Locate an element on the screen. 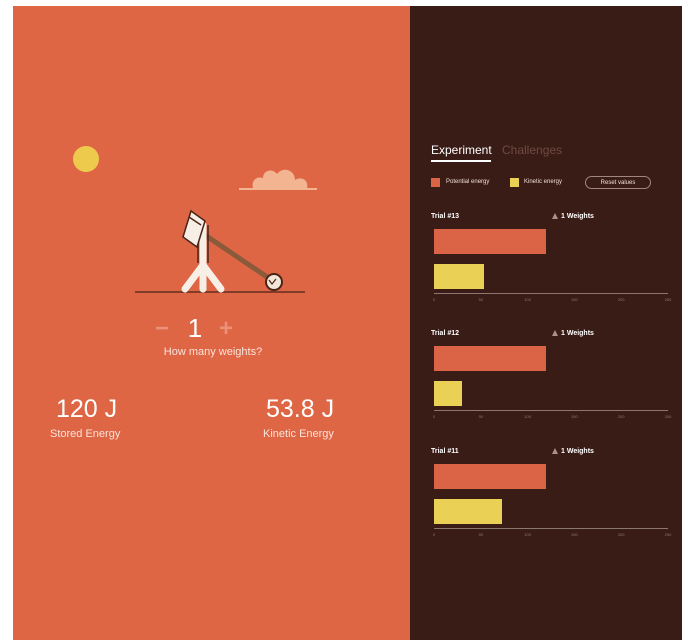 The width and height of the screenshot is (688, 640). potential-energy-legend: Potential energy is located at coordinates (468, 182).